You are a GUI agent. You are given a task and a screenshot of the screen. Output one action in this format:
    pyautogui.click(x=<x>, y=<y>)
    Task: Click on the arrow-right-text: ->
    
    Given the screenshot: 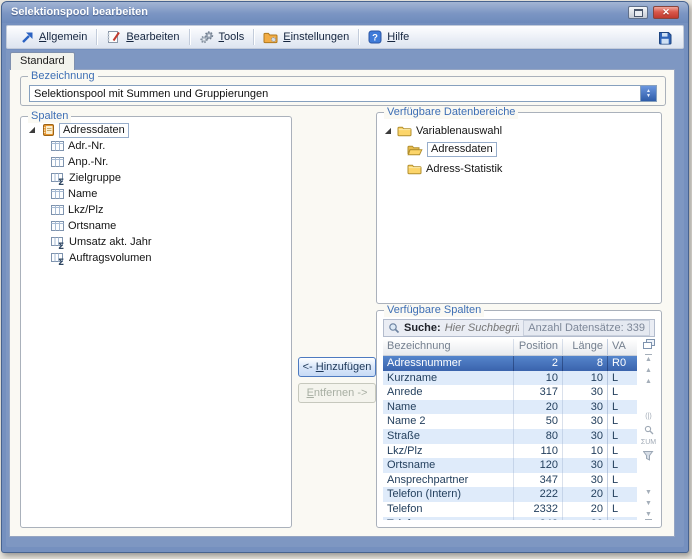 What is the action you would take?
    pyautogui.click(x=361, y=393)
    